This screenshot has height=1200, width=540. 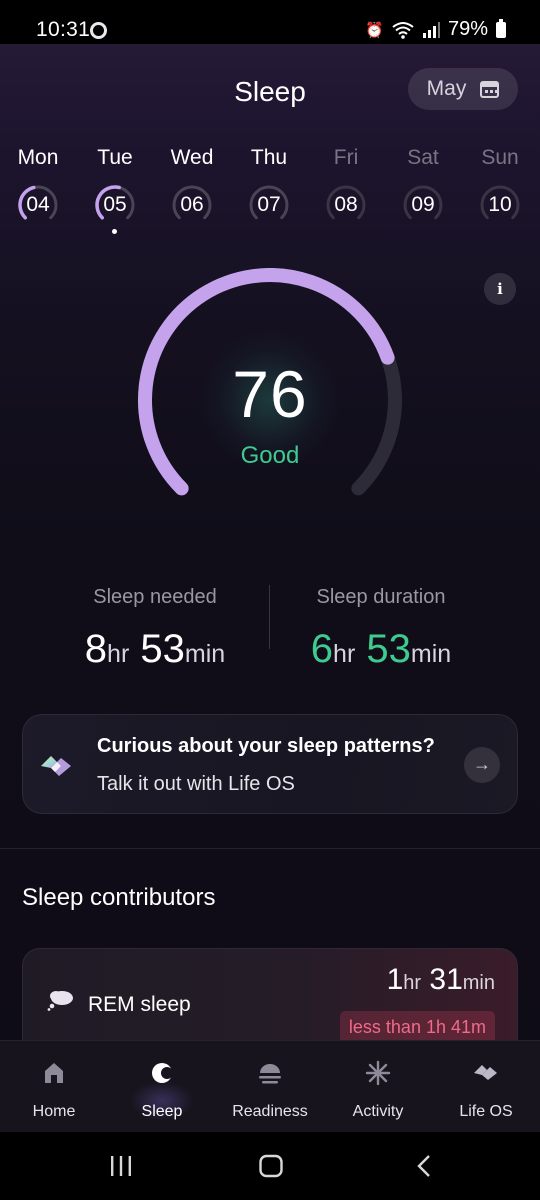 I want to click on day-name: Wed, so click(x=192, y=157).